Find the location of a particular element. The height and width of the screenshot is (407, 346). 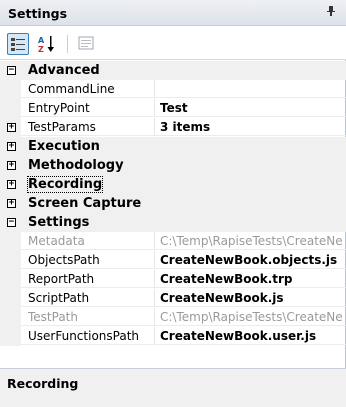

property-row-testpath: TestPath C:\Temp\RapiseTests\CreateNe is located at coordinates (173, 317).